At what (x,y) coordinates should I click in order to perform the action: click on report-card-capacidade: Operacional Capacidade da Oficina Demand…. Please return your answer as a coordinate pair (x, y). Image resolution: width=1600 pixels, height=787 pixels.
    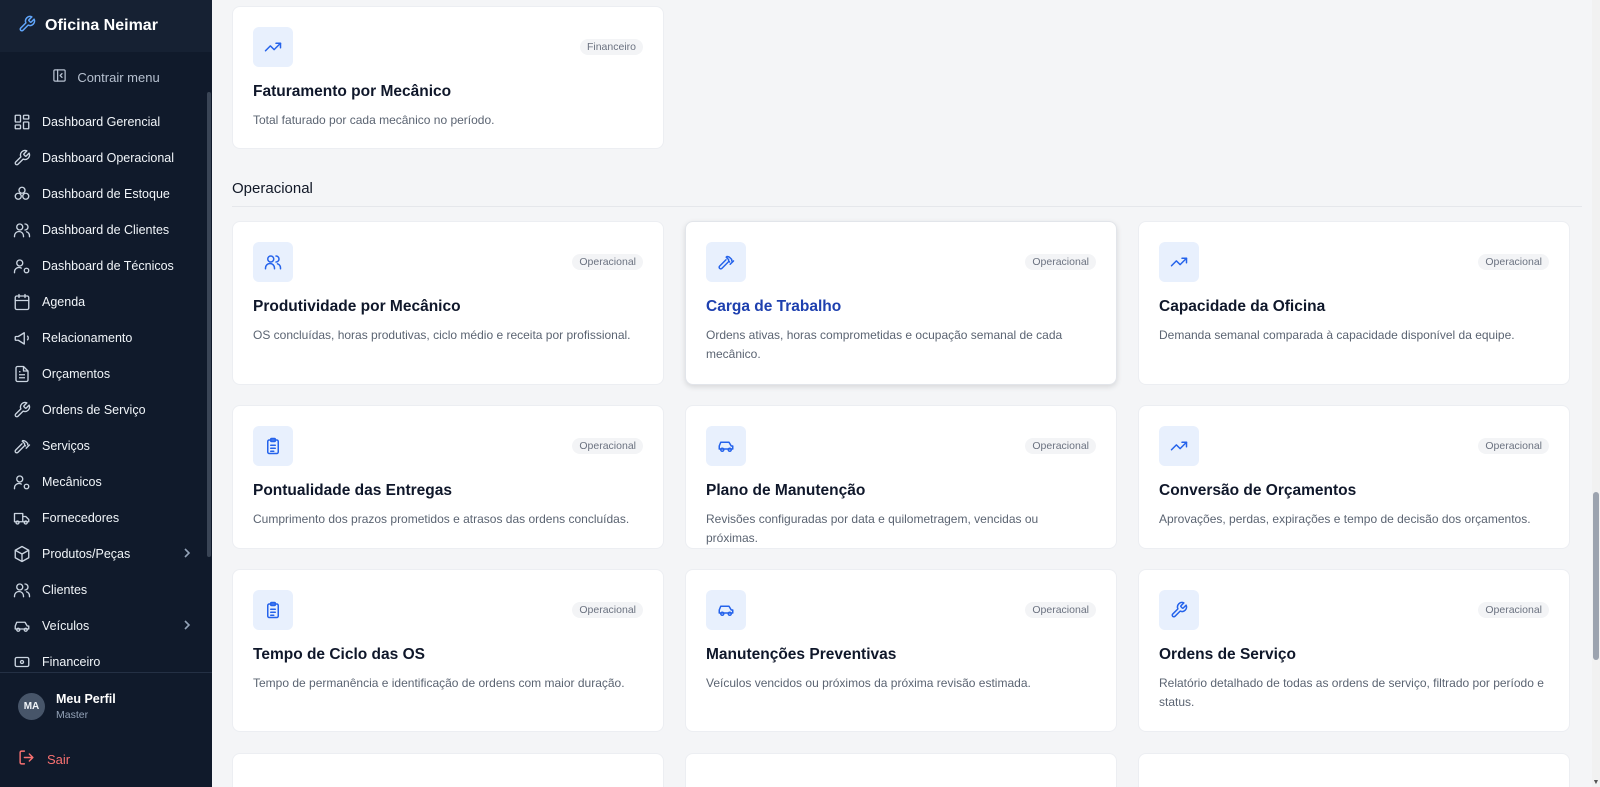
    Looking at the image, I should click on (1354, 303).